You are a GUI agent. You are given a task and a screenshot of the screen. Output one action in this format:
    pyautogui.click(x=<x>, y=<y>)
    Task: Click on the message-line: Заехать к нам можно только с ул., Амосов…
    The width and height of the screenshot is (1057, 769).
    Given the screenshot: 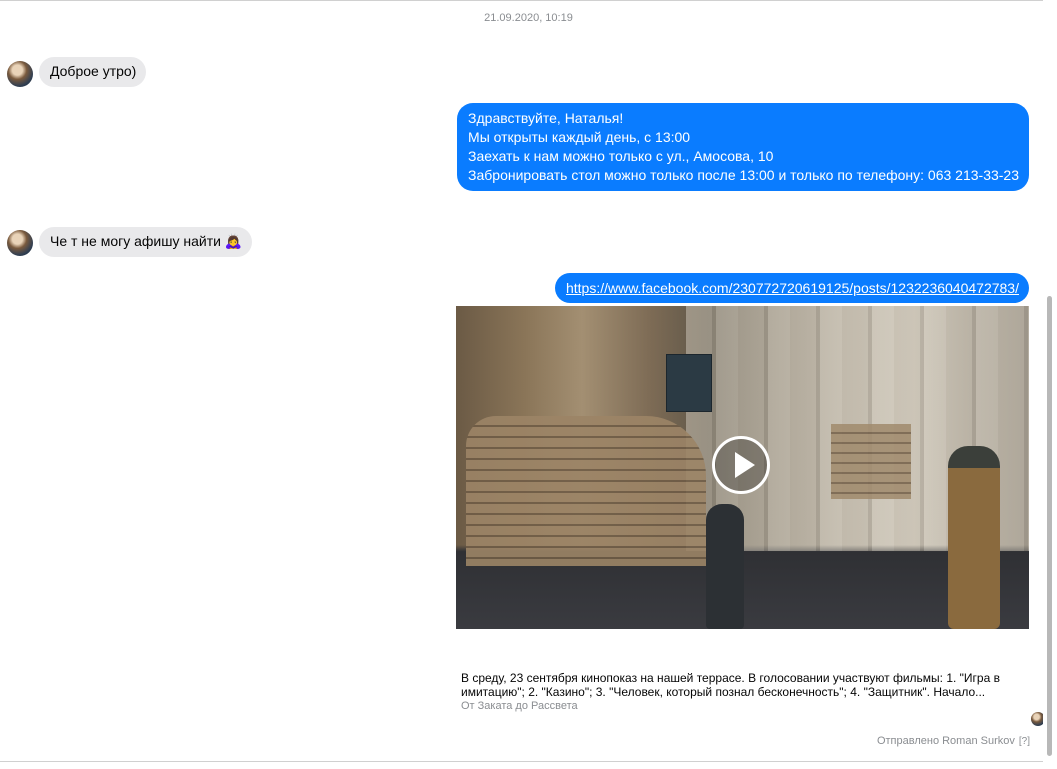 What is the action you would take?
    pyautogui.click(x=621, y=156)
    